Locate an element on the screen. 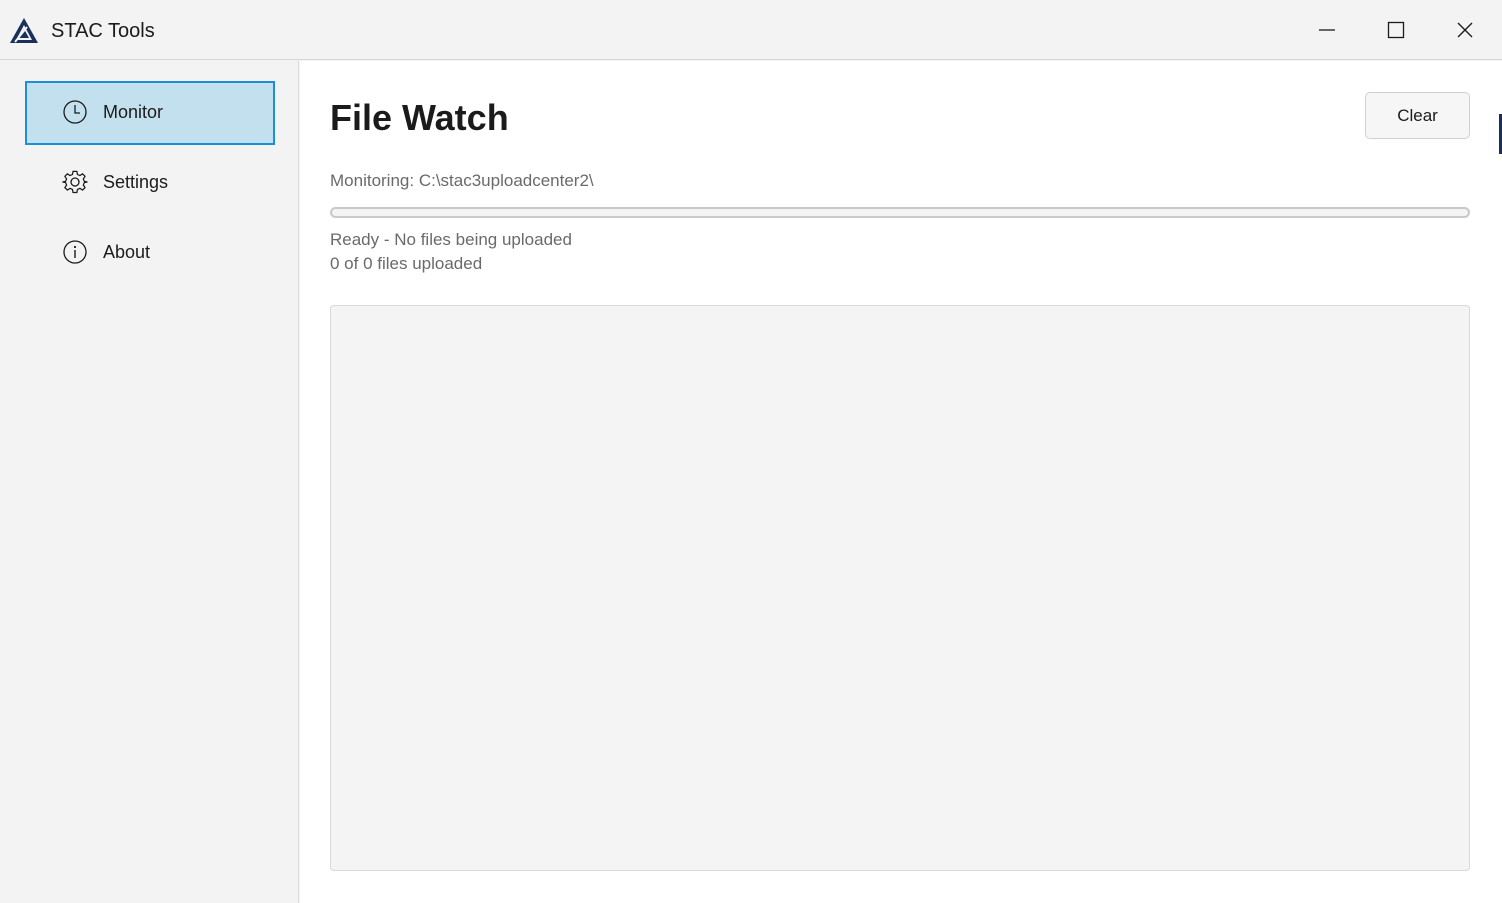 The width and height of the screenshot is (1502, 903). clock-icon is located at coordinates (75, 112).